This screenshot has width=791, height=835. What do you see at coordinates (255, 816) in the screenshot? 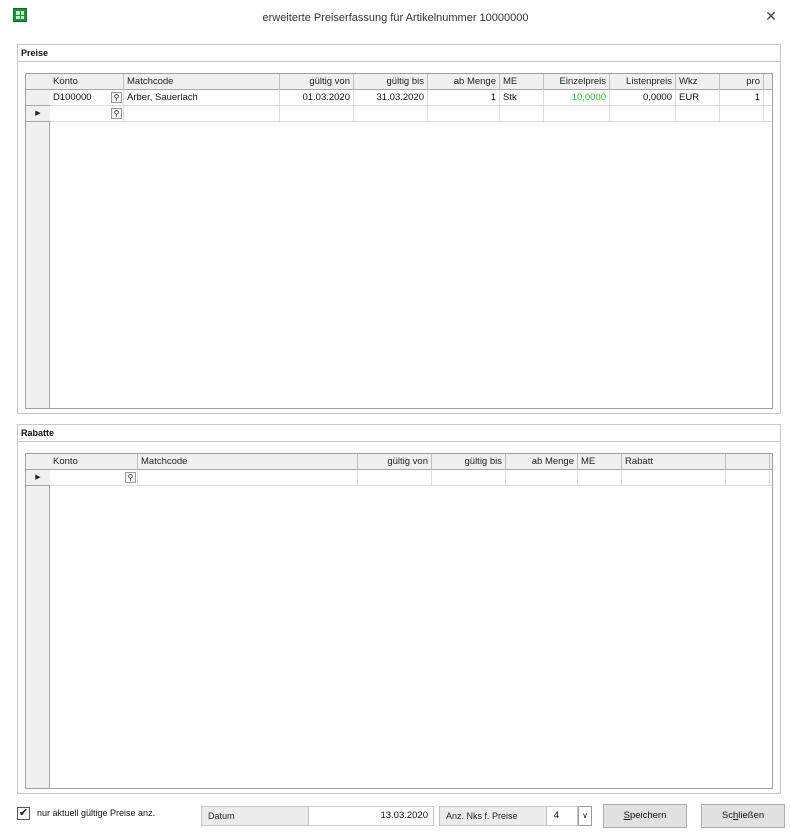
I see `datum-label: Datum` at bounding box center [255, 816].